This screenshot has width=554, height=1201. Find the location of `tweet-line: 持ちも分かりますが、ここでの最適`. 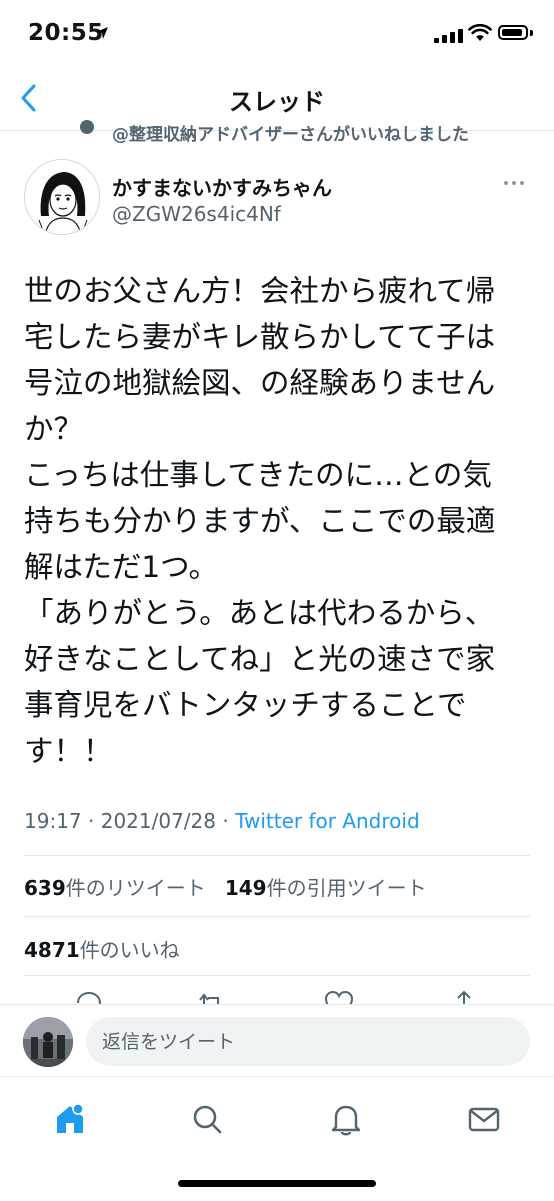

tweet-line: 持ちも分かりますが、ここでの最適 is located at coordinates (260, 521).